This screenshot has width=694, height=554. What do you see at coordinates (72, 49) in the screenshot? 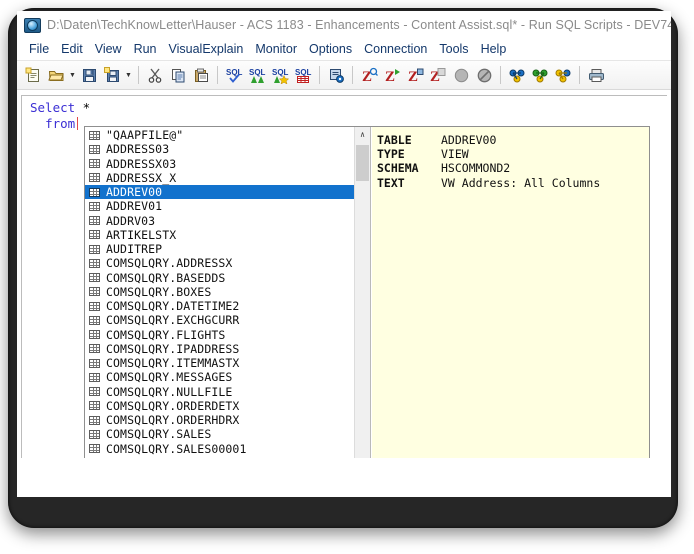
I see `menu-item-edit: Edit` at bounding box center [72, 49].